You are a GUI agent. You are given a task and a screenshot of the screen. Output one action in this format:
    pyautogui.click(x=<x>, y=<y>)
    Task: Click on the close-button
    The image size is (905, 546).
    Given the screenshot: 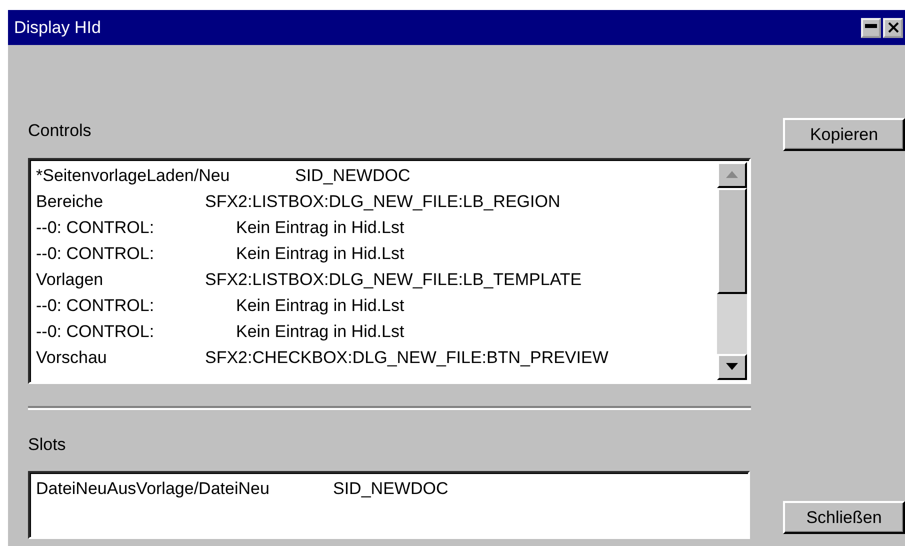 What is the action you would take?
    pyautogui.click(x=893, y=28)
    